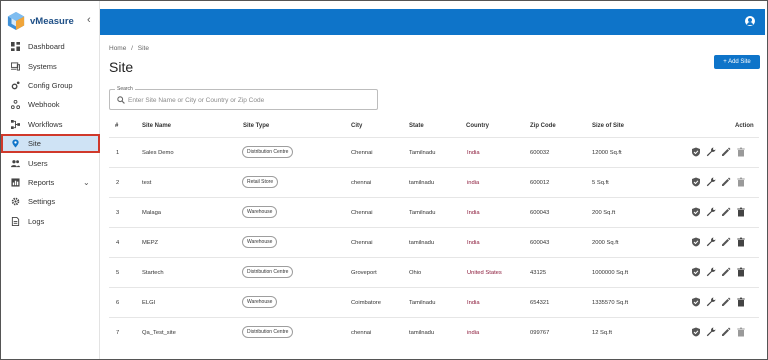  I want to click on cell-zip: 600012, so click(540, 183).